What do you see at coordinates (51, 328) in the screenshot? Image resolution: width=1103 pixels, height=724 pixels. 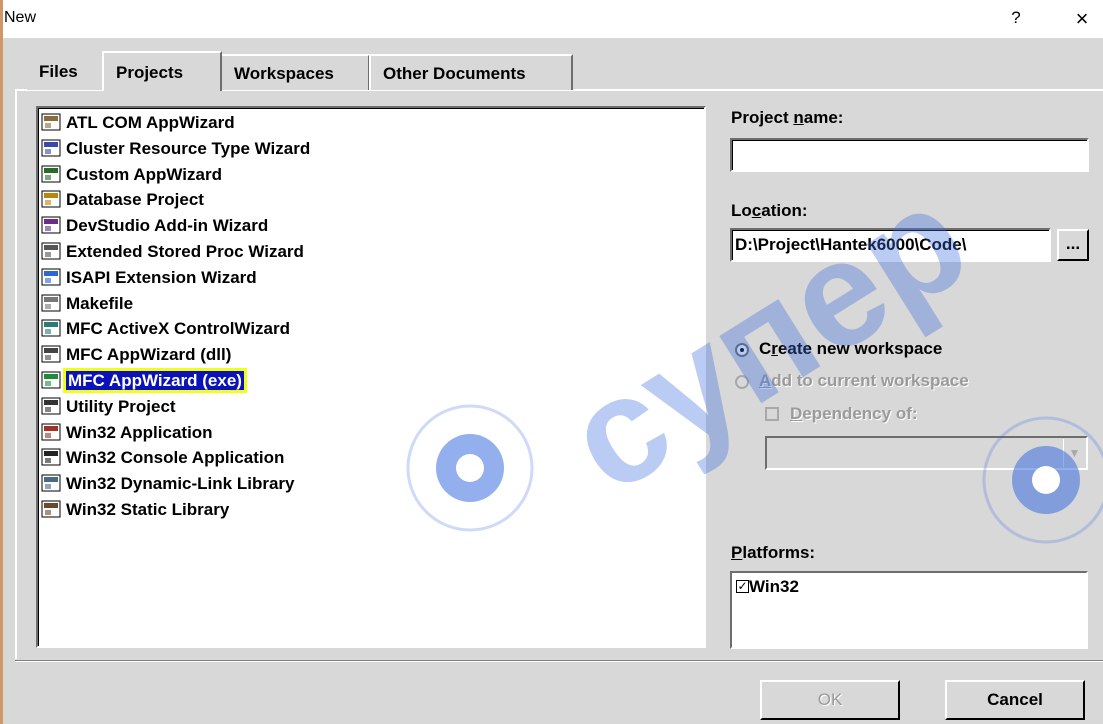 I see `activex-icon` at bounding box center [51, 328].